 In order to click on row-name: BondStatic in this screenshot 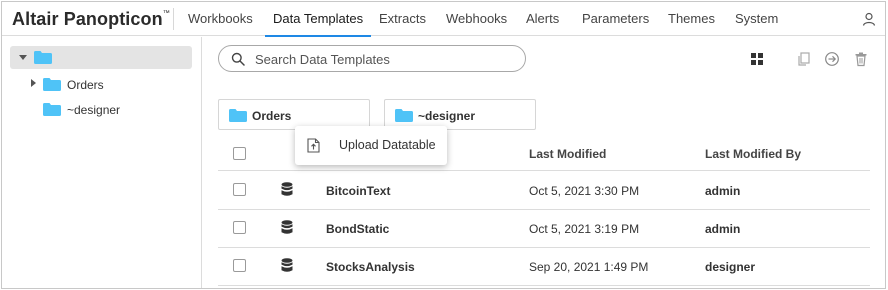, I will do `click(357, 229)`.